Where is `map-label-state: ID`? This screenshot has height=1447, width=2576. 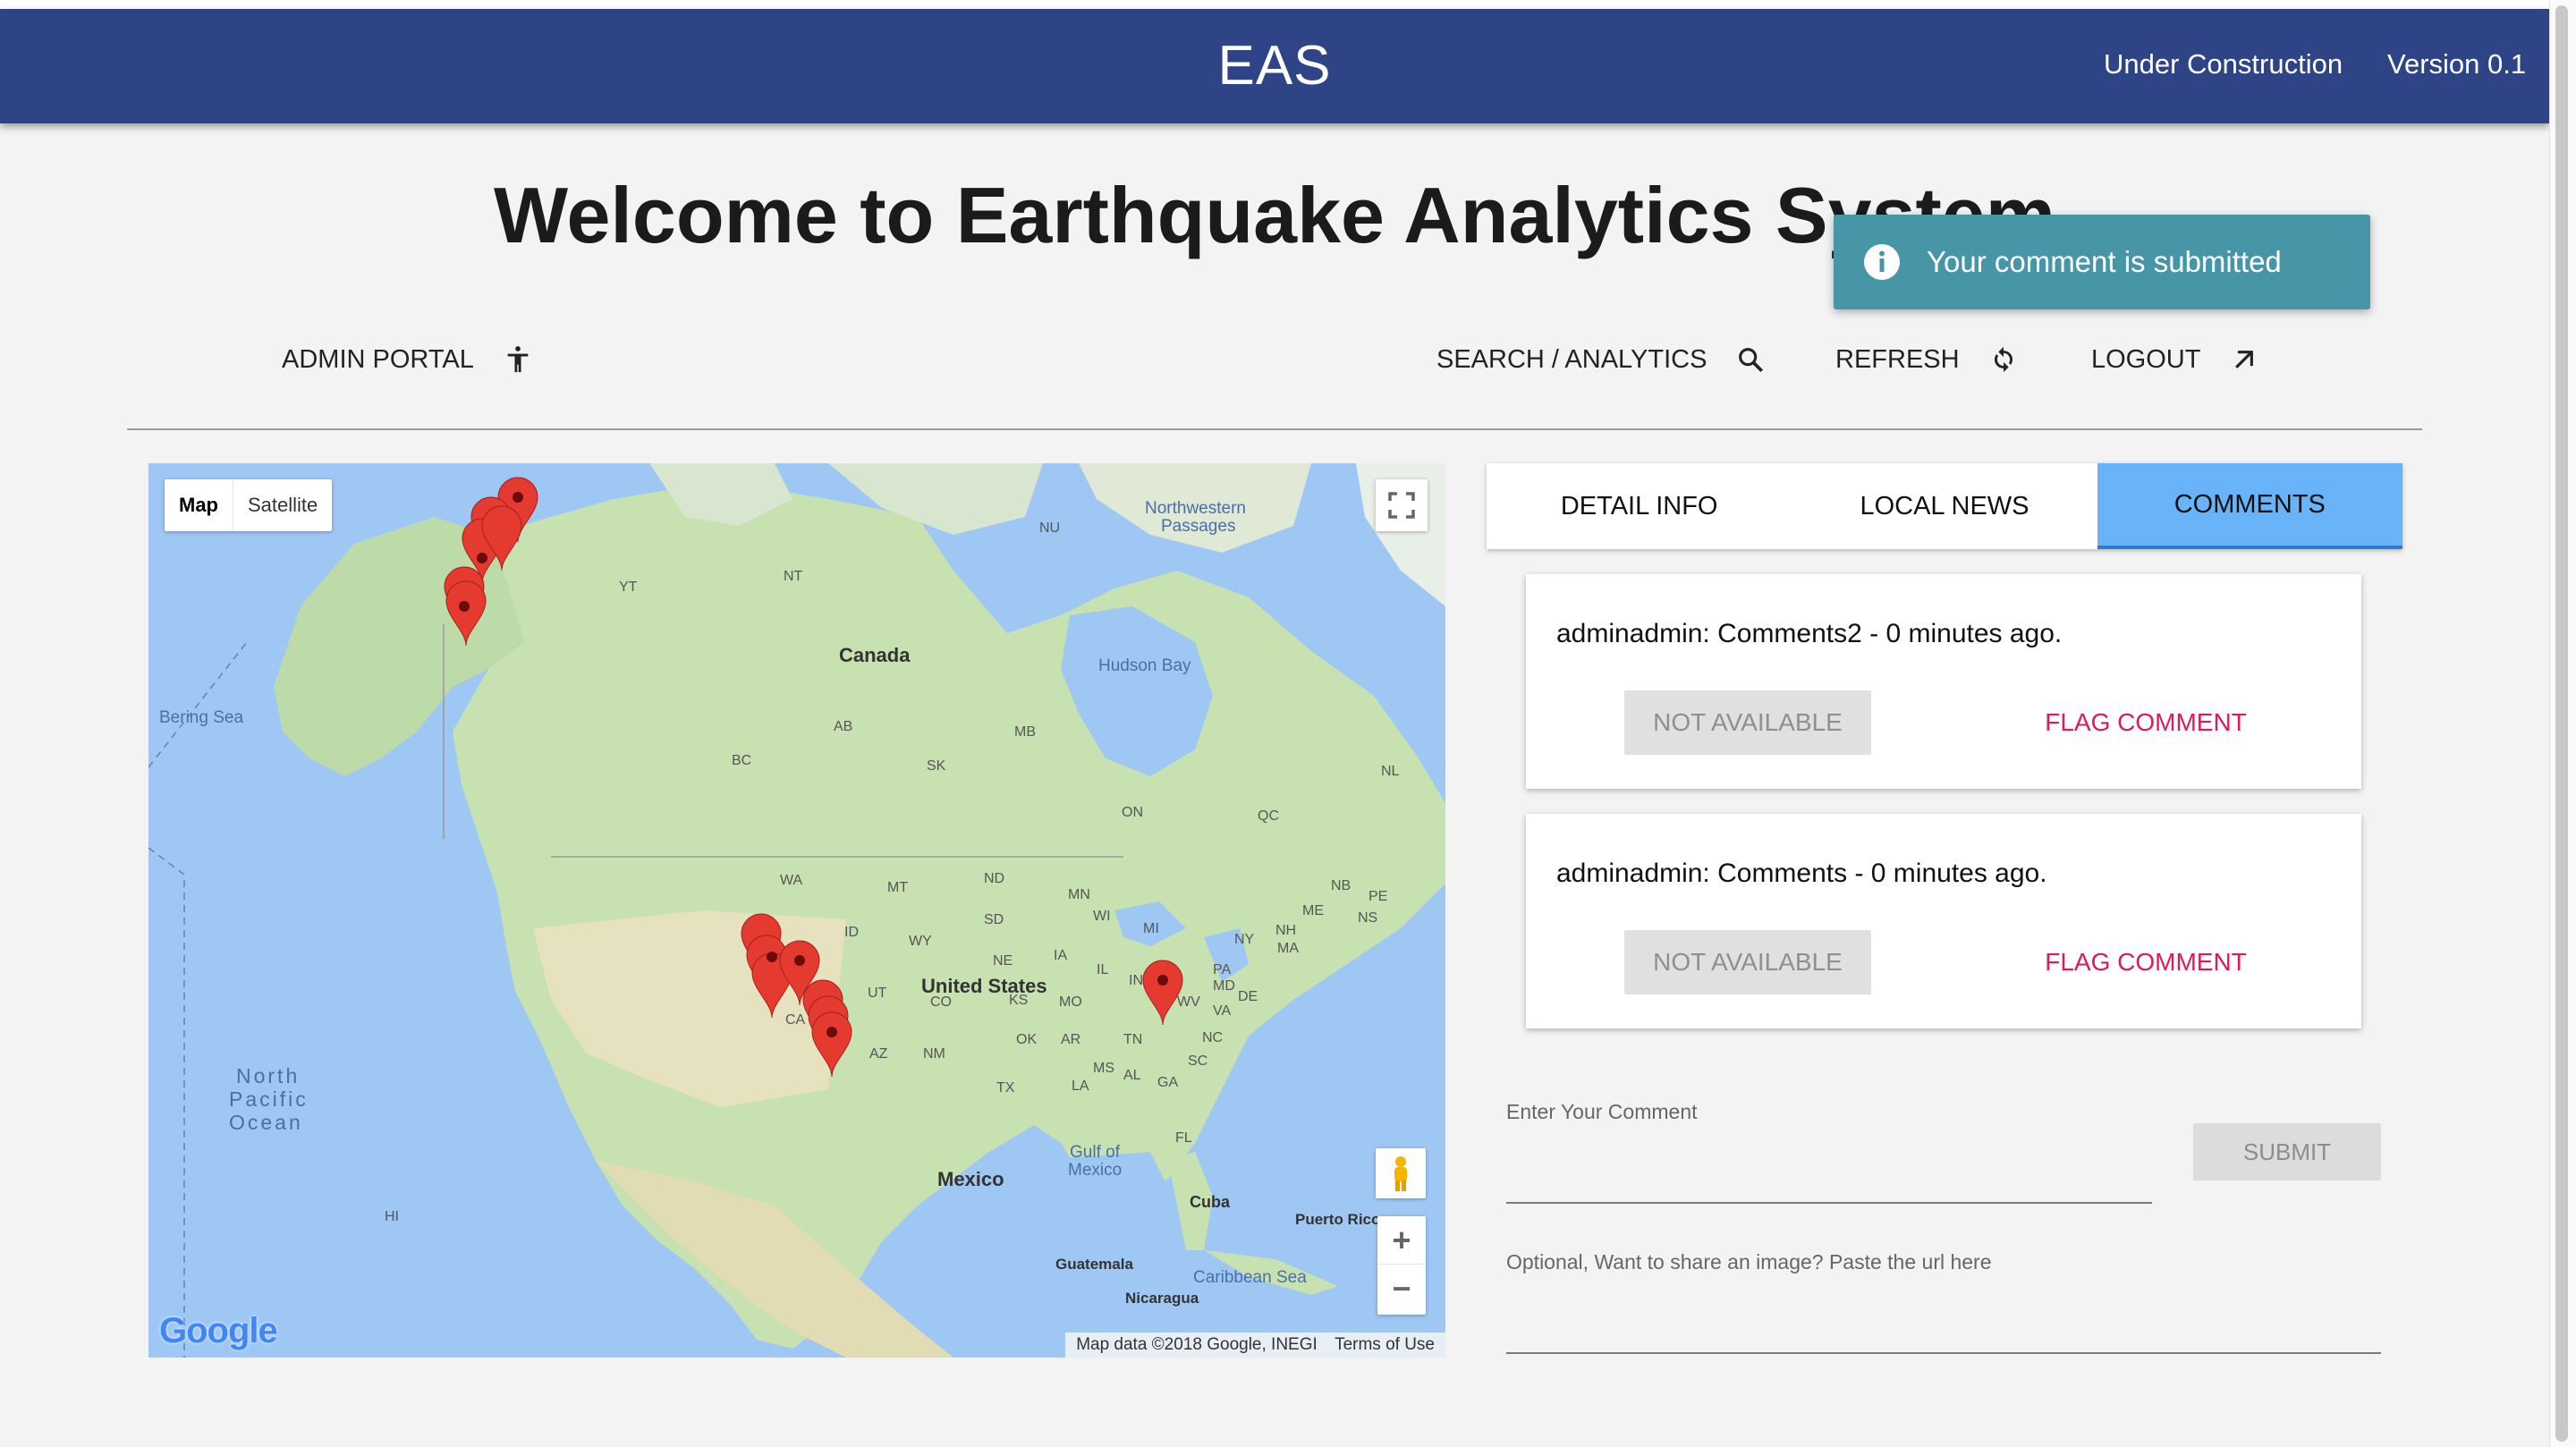 map-label-state: ID is located at coordinates (851, 932).